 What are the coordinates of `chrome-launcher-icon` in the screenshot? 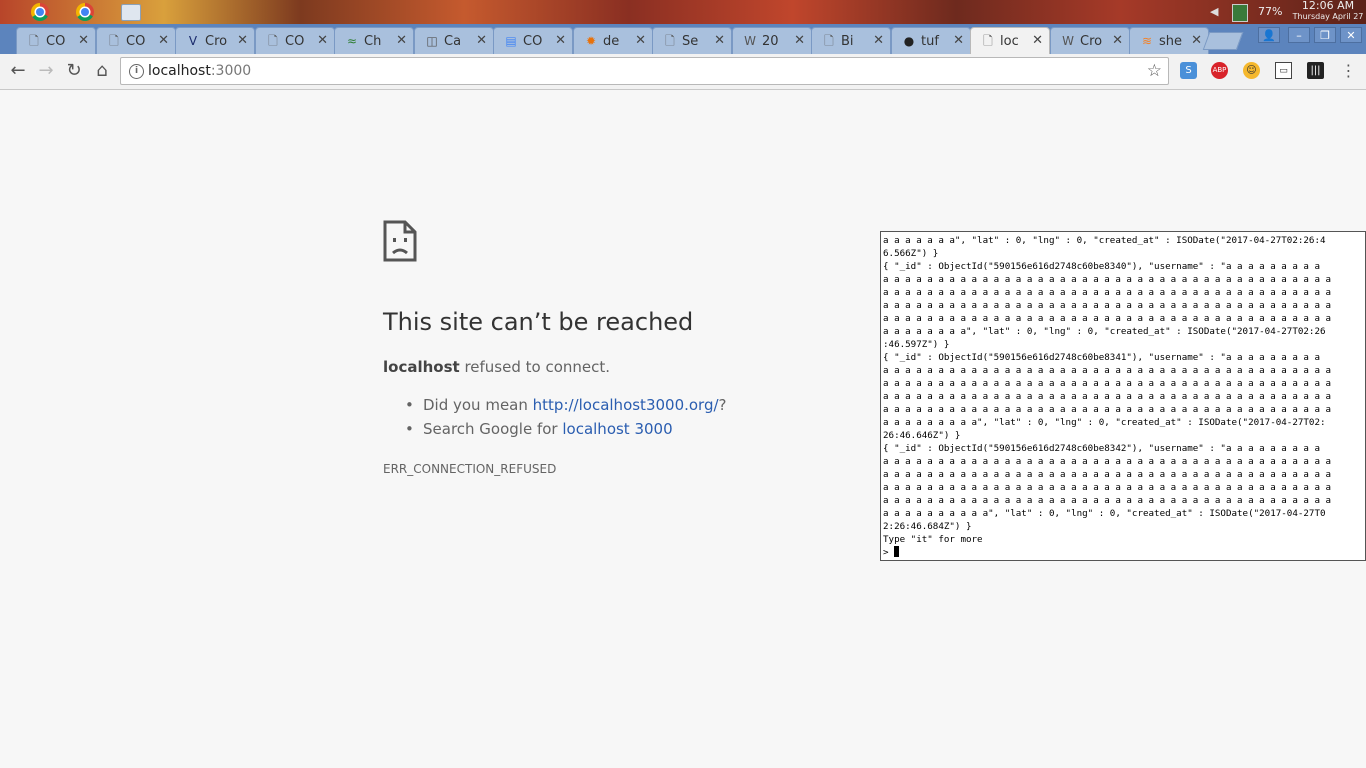 It's located at (40, 12).